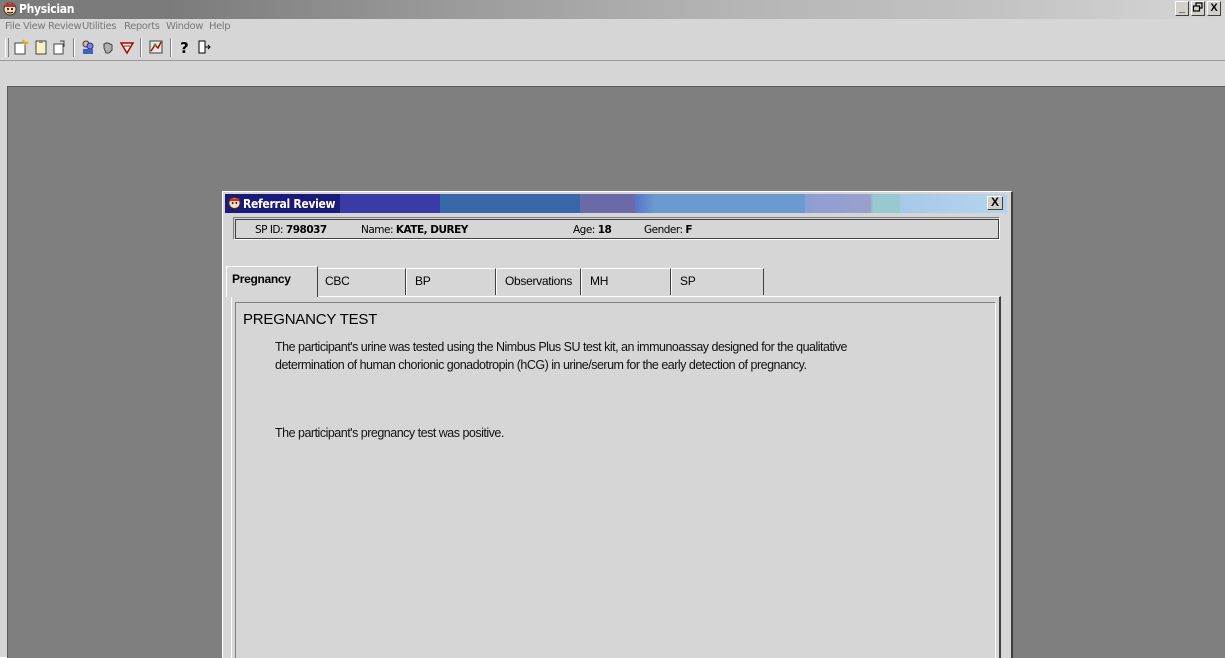  What do you see at coordinates (688, 281) in the screenshot?
I see `tab-label: SP` at bounding box center [688, 281].